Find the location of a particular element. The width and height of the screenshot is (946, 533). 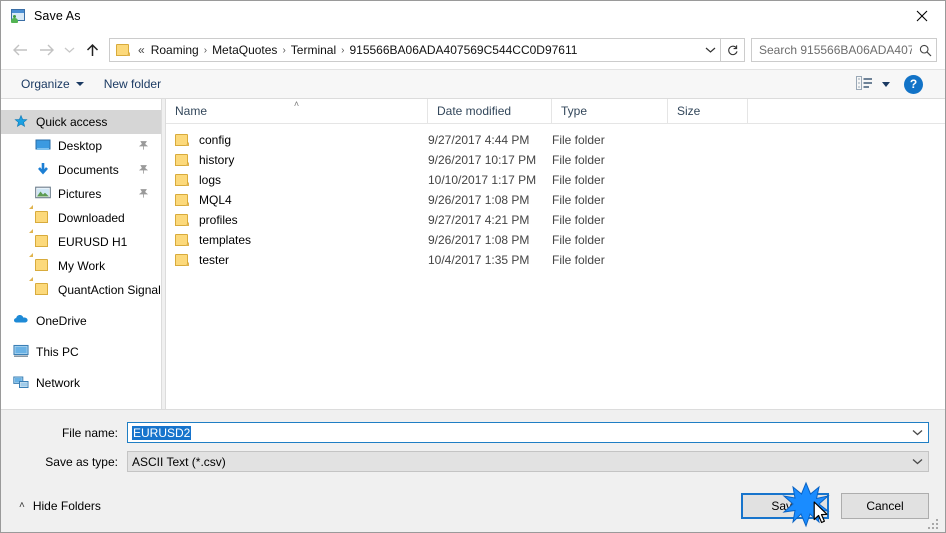

sidebar-item-quantaction-signal: QuantAction Signal is located at coordinates (81, 289).